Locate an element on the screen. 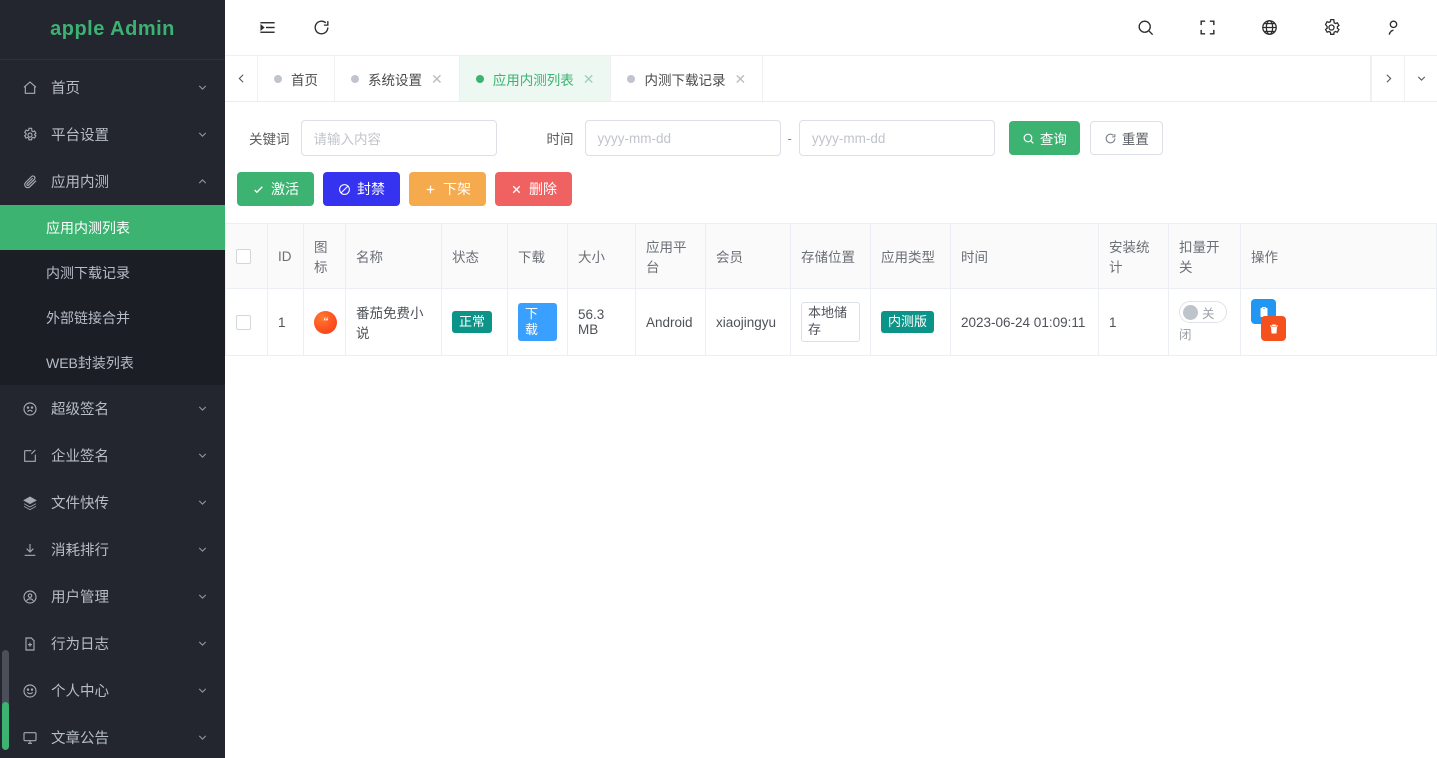 This screenshot has width=1437, height=758. tab-beta-download-records: 内测下载记录 ✕ is located at coordinates (687, 78).